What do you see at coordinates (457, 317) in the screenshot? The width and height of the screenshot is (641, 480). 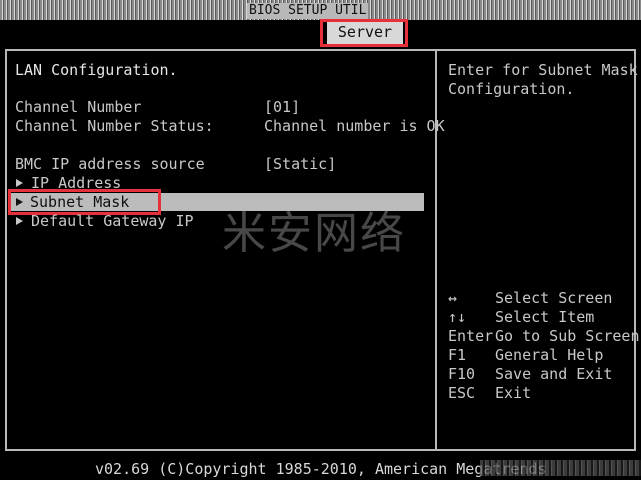 I see `key-select-item: ↑↓` at bounding box center [457, 317].